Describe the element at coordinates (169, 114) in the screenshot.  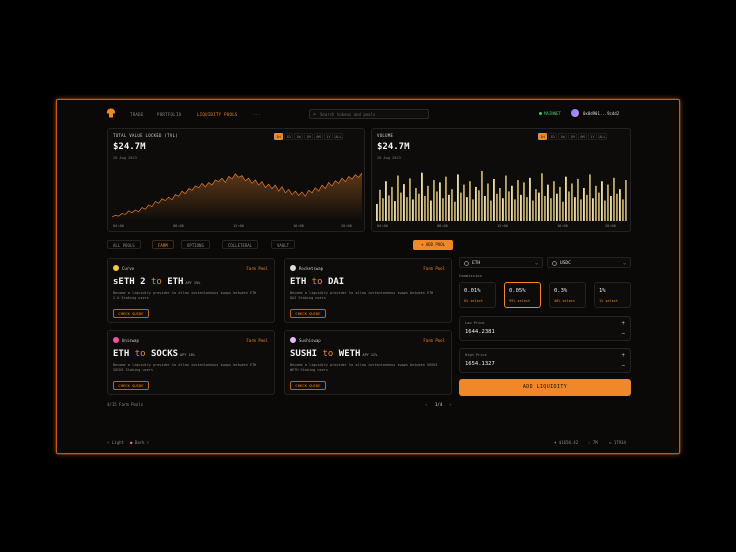
I see `nav-portfolio: PORTFOLIO` at that location.